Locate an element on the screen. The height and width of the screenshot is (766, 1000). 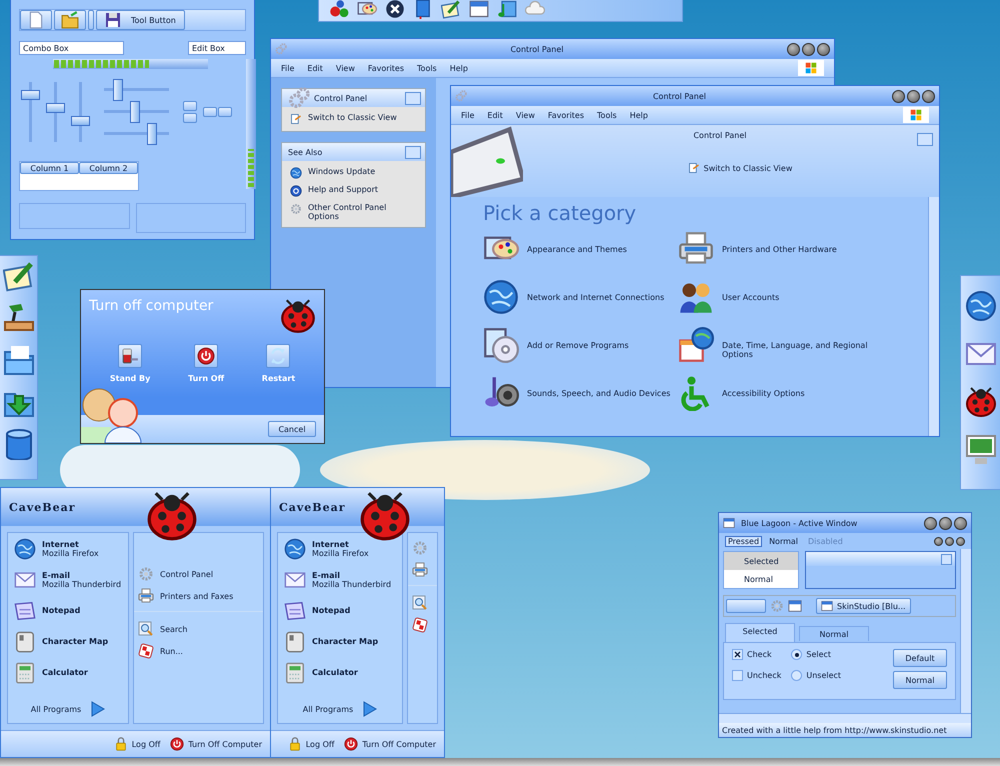
place-link: Control Panel is located at coordinates (187, 574).